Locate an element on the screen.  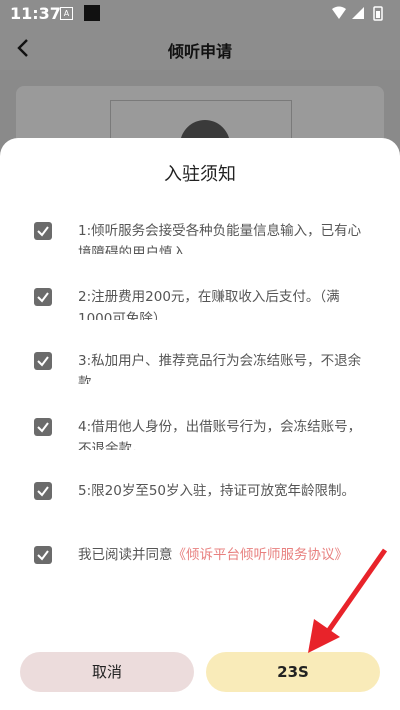
status-bar: 11:37 A is located at coordinates (200, 14).